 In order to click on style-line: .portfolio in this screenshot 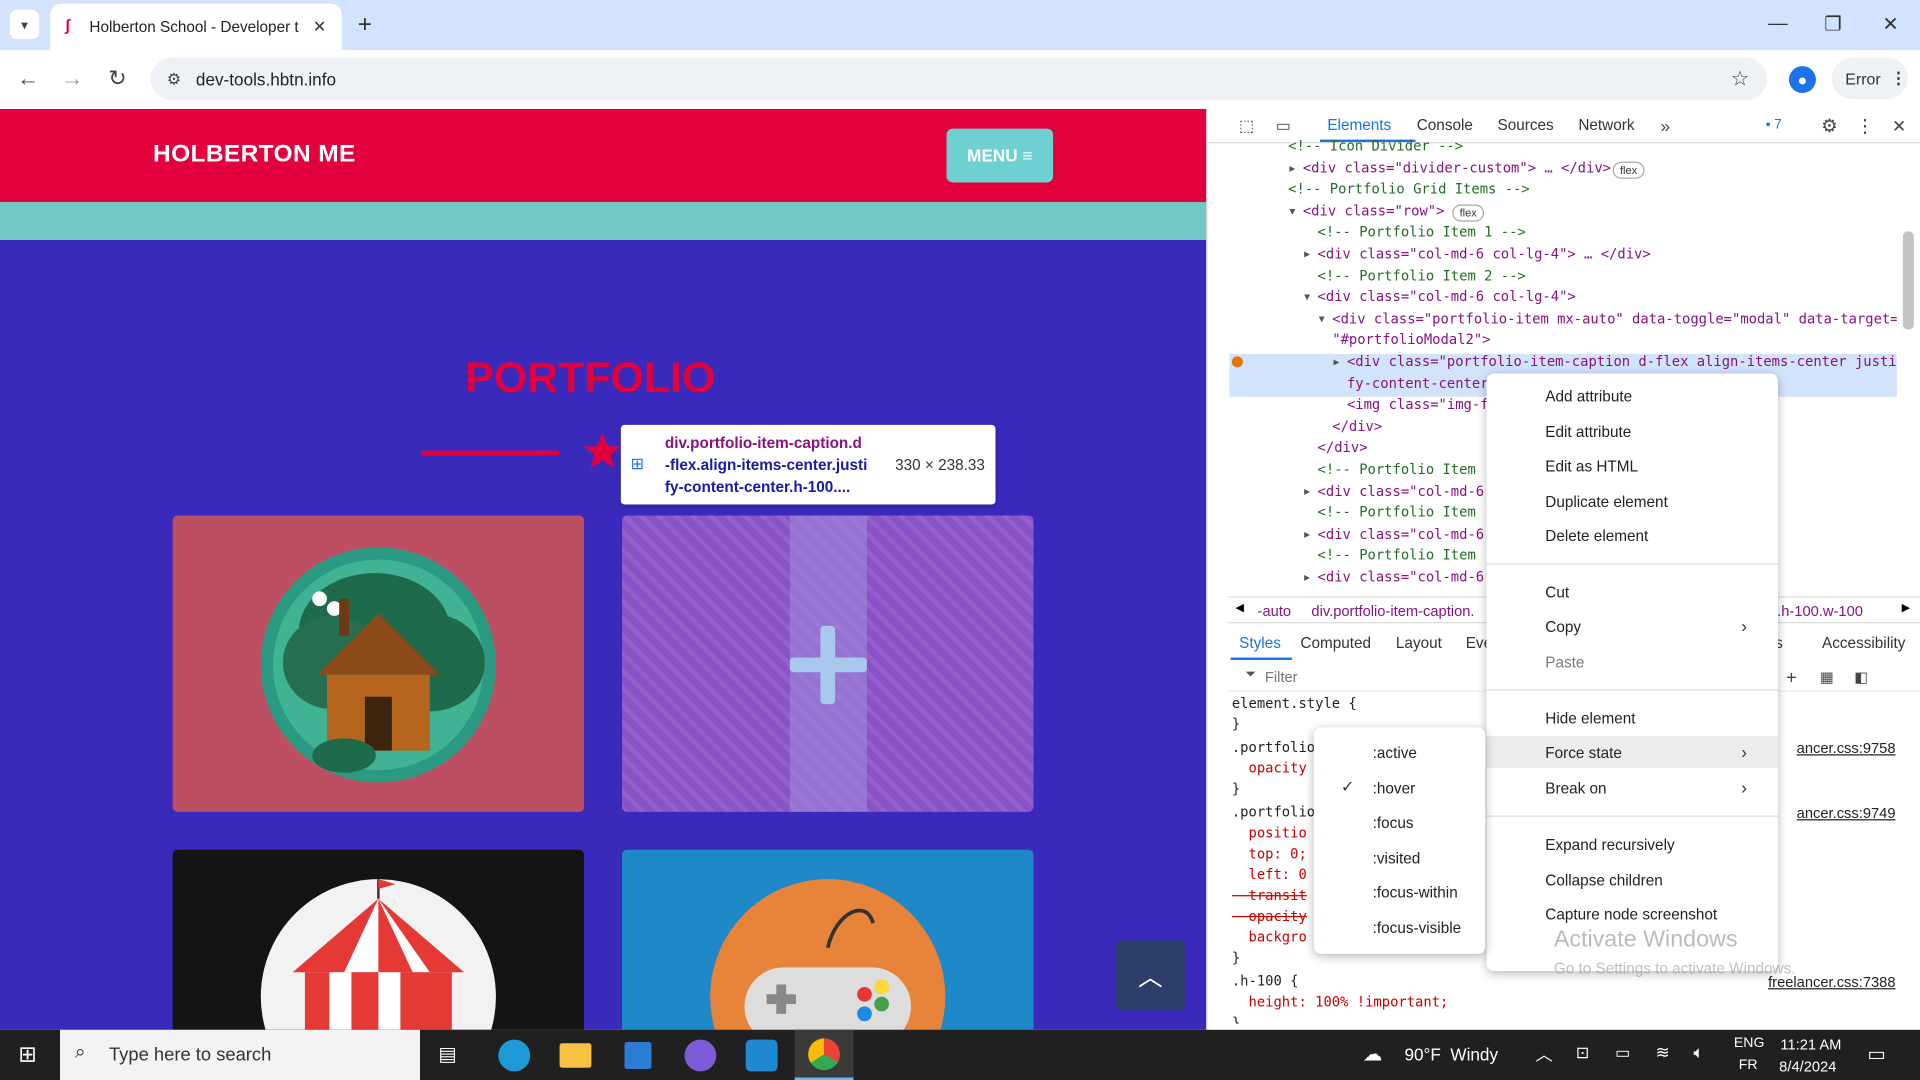, I will do `click(1273, 812)`.